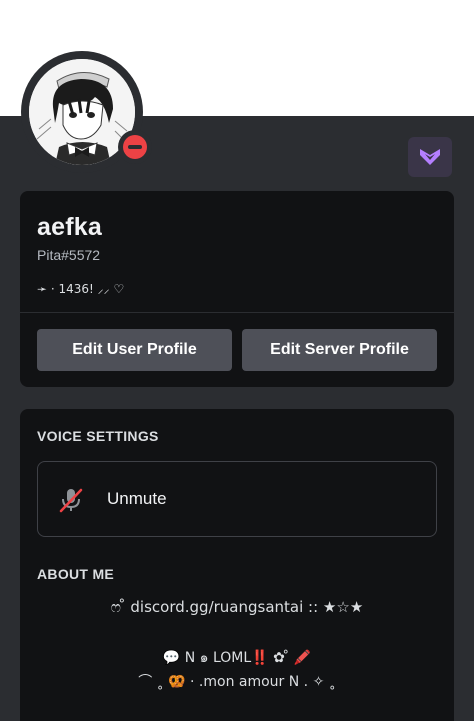 The height and width of the screenshot is (721, 474). What do you see at coordinates (237, 658) in the screenshot?
I see `about-me-line: 💬 N ๑ LOML‼️ ✿ ̊ 🖍️` at bounding box center [237, 658].